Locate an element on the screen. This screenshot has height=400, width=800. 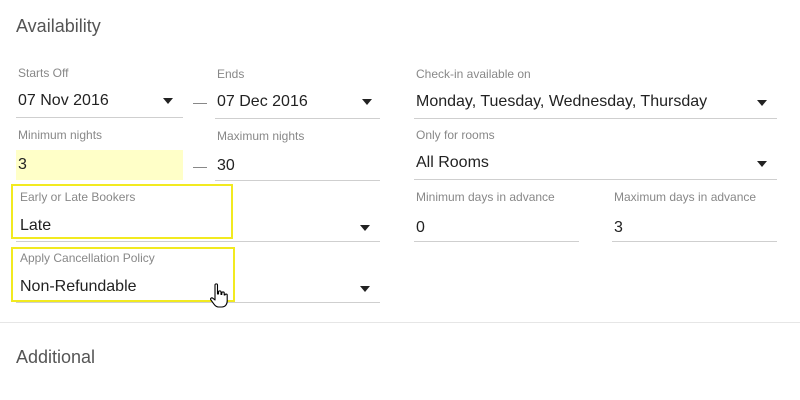
bookers-highlight is located at coordinates (122, 211).